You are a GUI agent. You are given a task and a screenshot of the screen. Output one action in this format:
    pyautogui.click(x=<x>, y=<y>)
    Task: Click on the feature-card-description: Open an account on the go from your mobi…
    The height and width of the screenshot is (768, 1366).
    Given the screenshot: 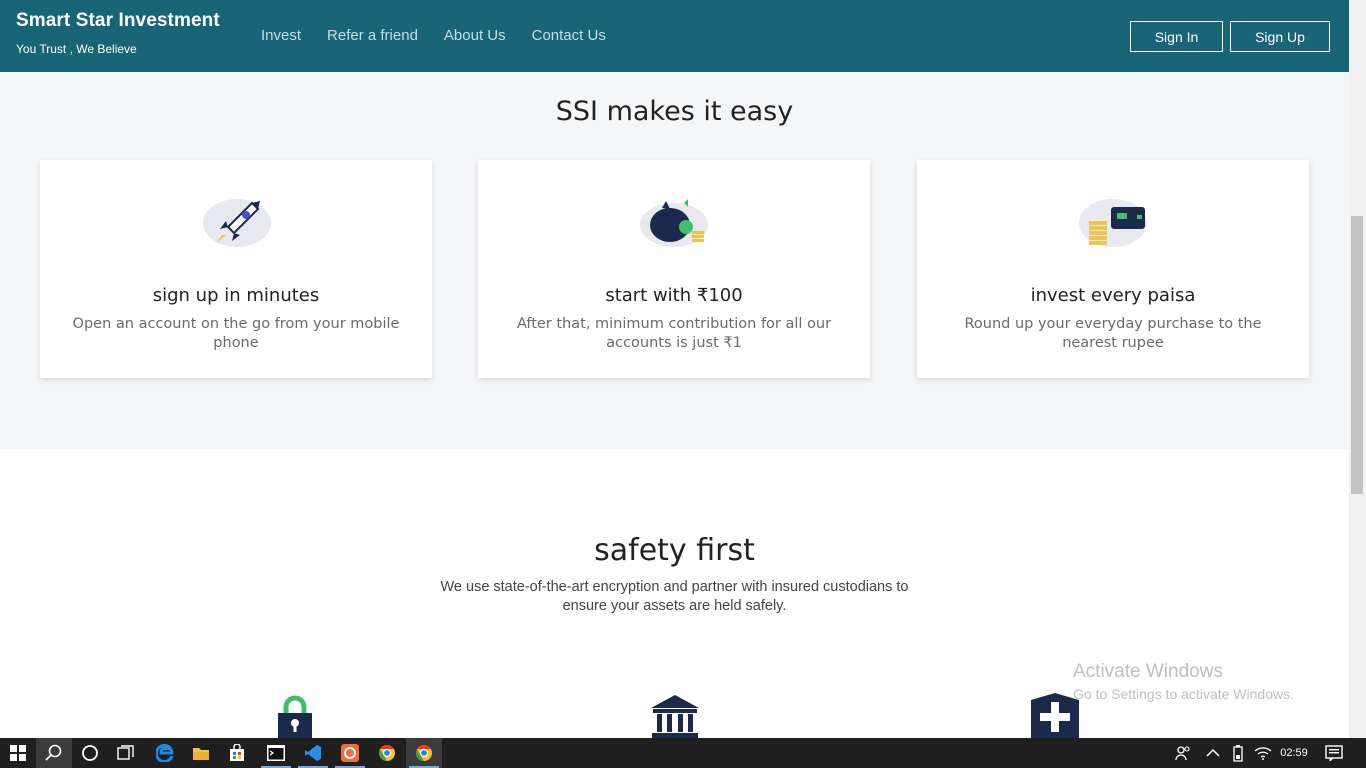 What is the action you would take?
    pyautogui.click(x=236, y=333)
    